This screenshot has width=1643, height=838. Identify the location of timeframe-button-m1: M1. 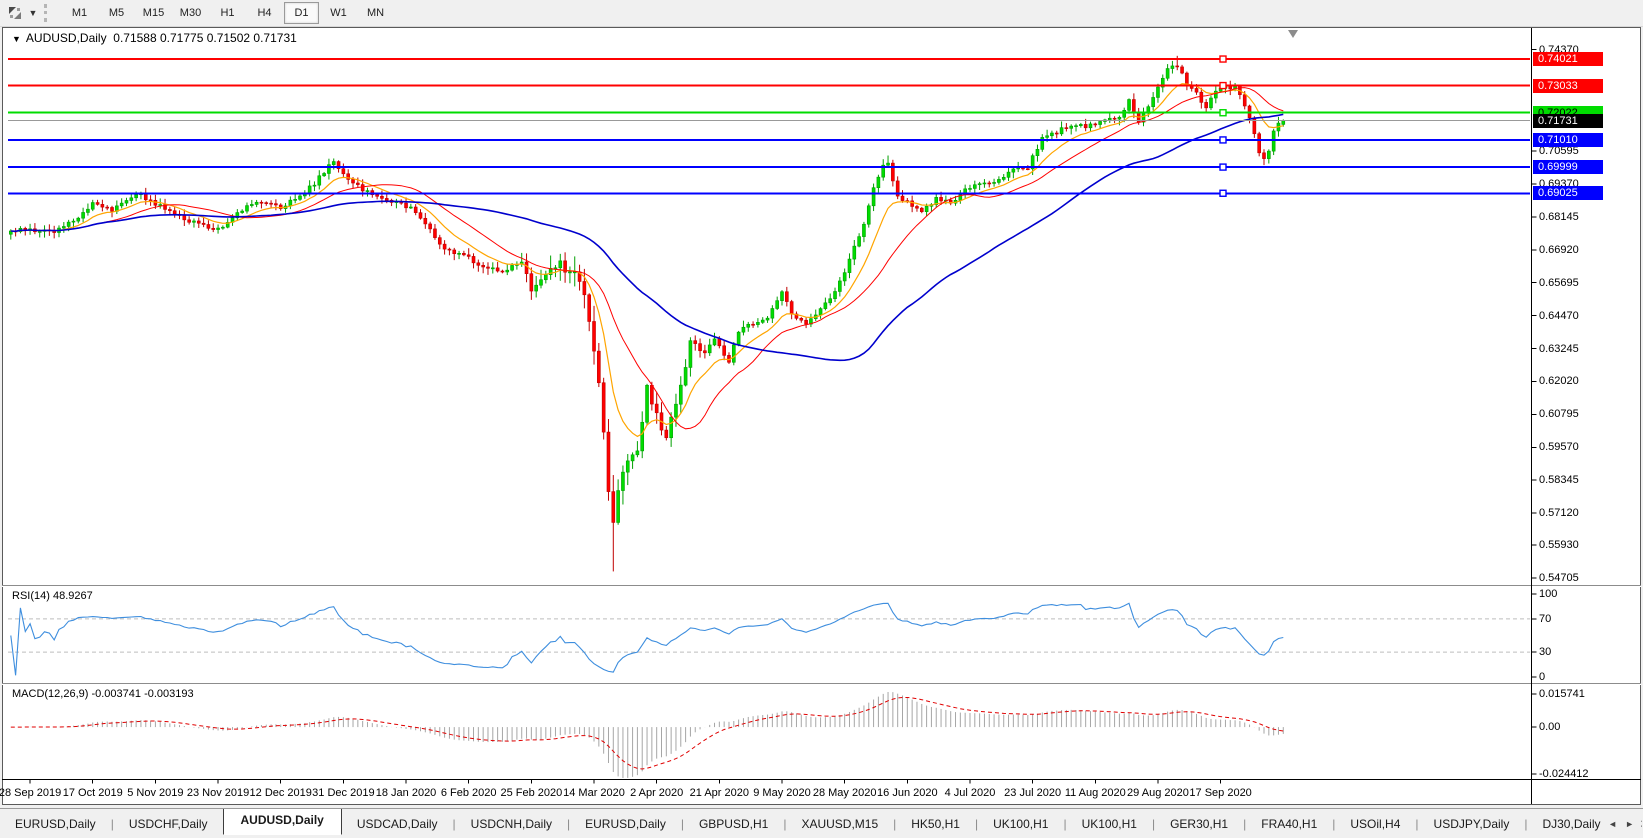
(79, 13).